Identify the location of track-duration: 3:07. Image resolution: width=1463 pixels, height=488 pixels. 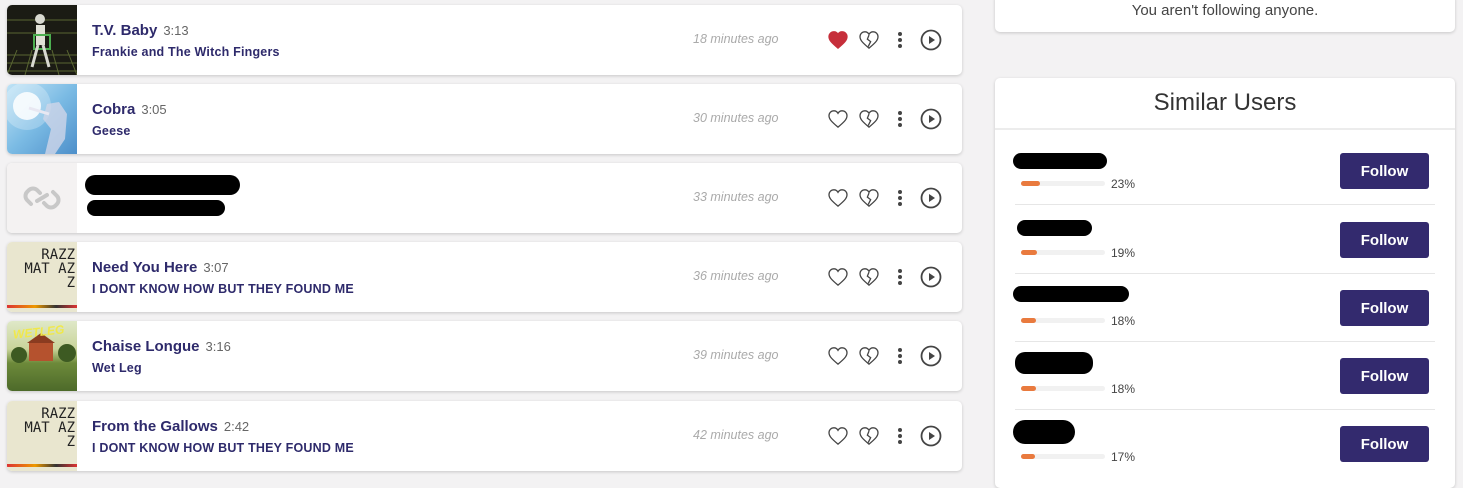
(216, 267).